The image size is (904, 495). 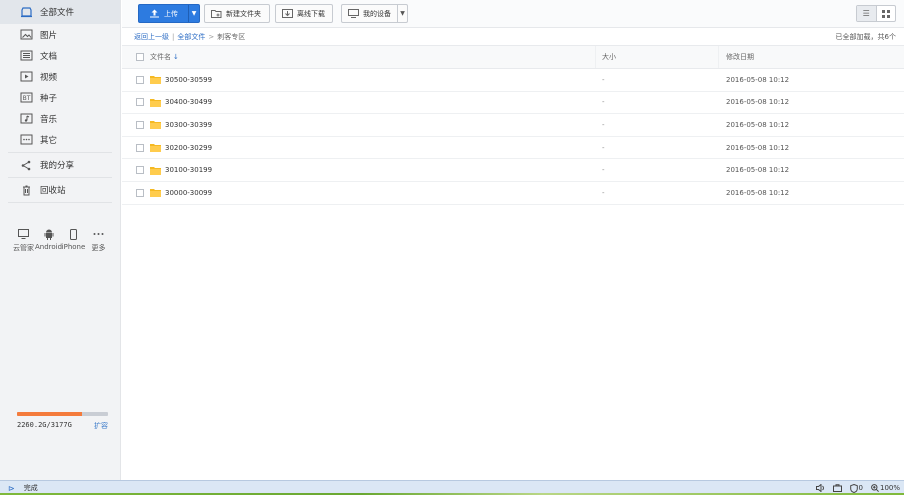 What do you see at coordinates (311, 13) in the screenshot?
I see `offline-download-label: 离线下载` at bounding box center [311, 13].